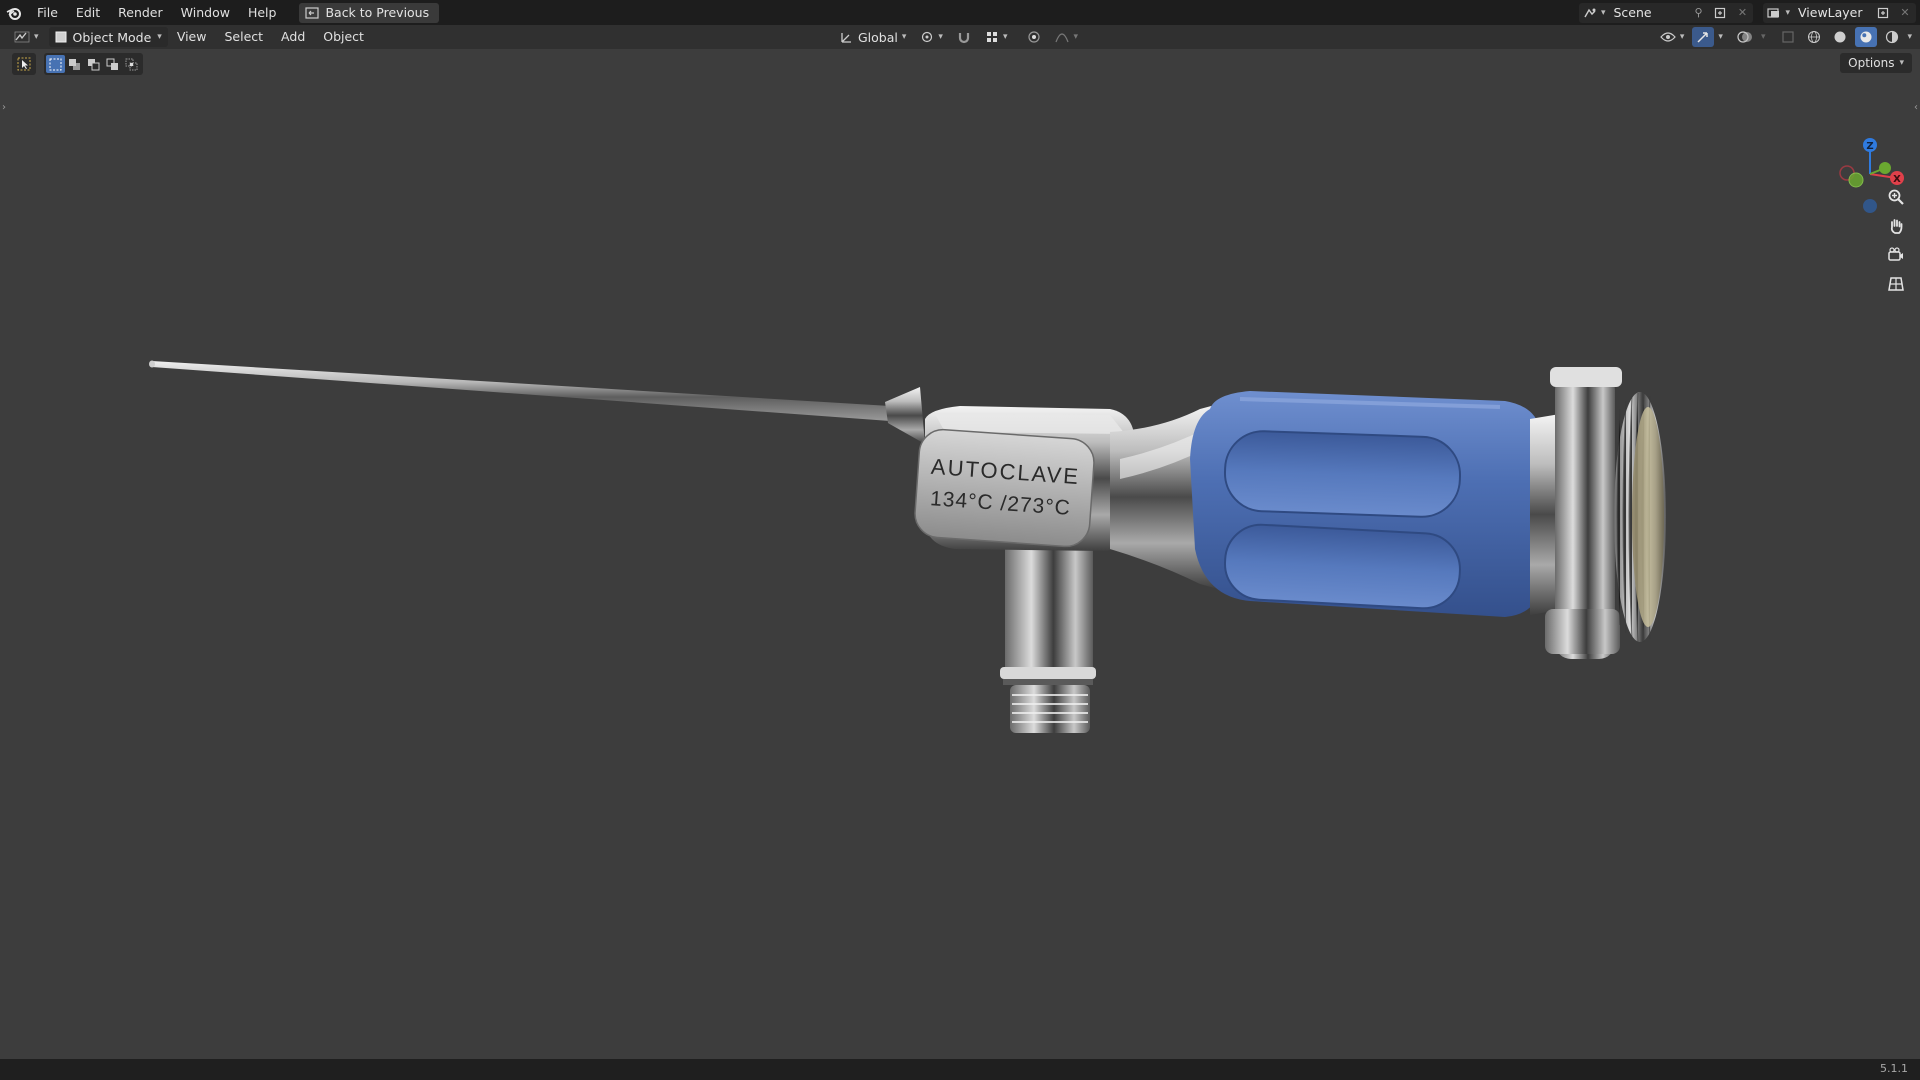  I want to click on falloff-dropdown: ▾, so click(1066, 37).